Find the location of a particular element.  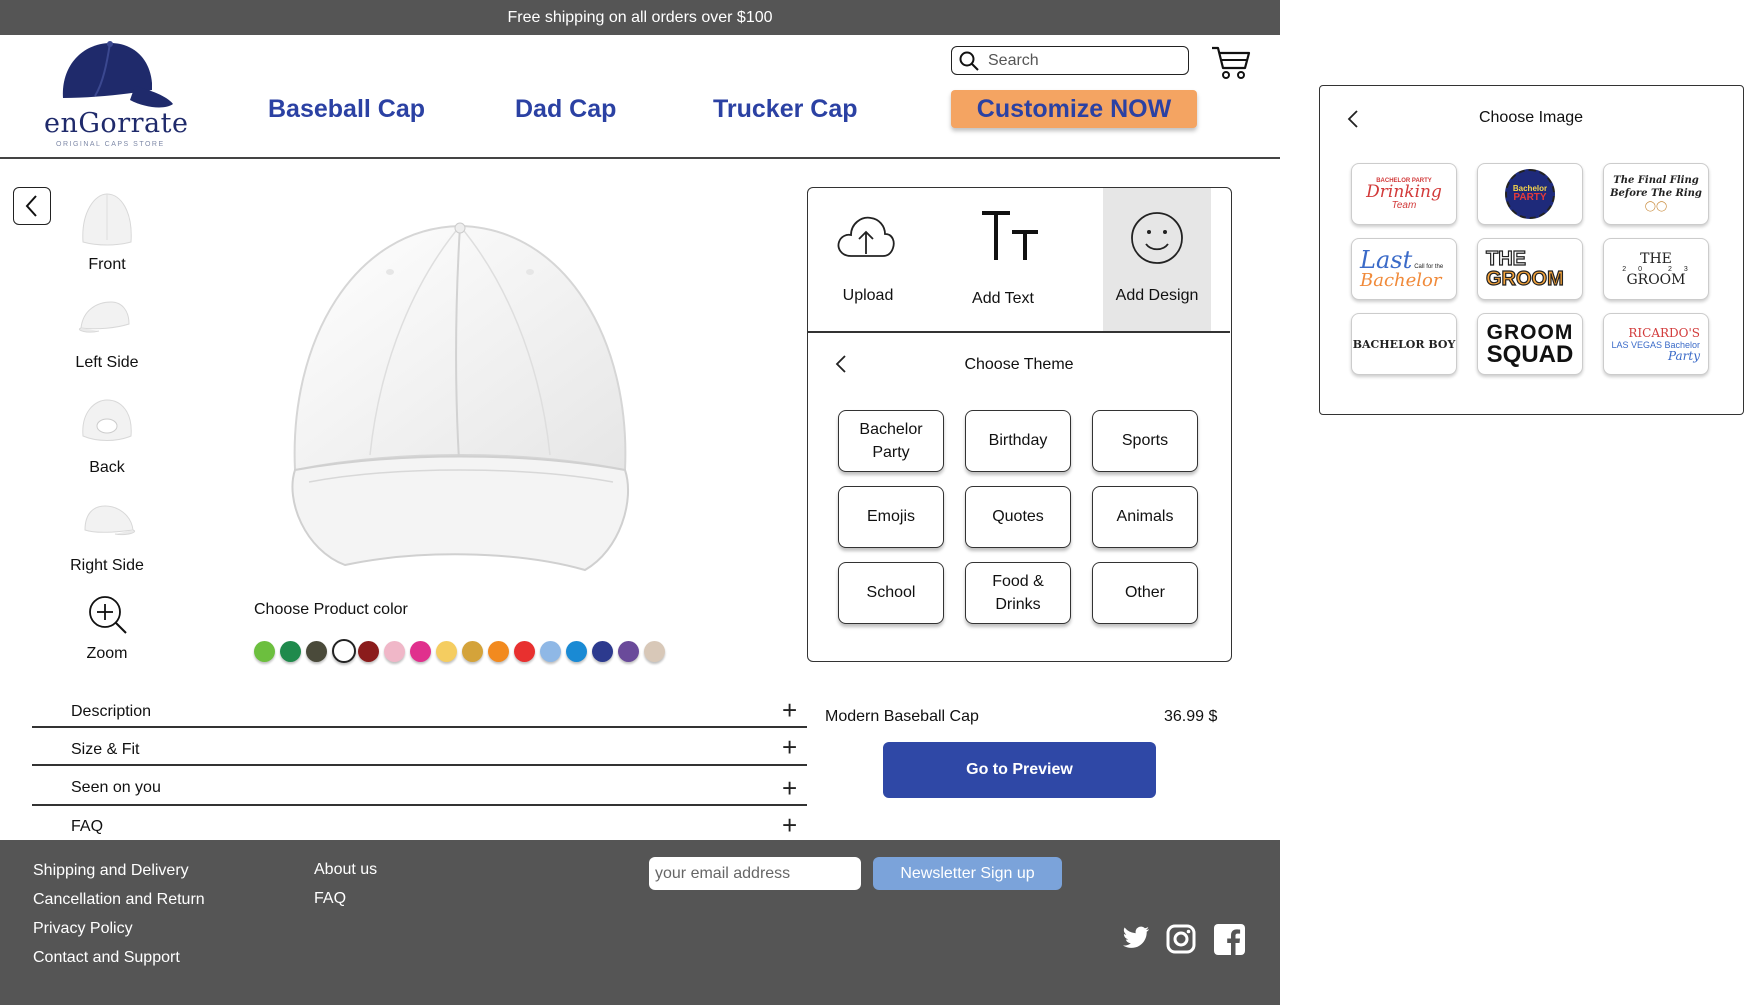

text-tool-icon is located at coordinates (1010, 235).